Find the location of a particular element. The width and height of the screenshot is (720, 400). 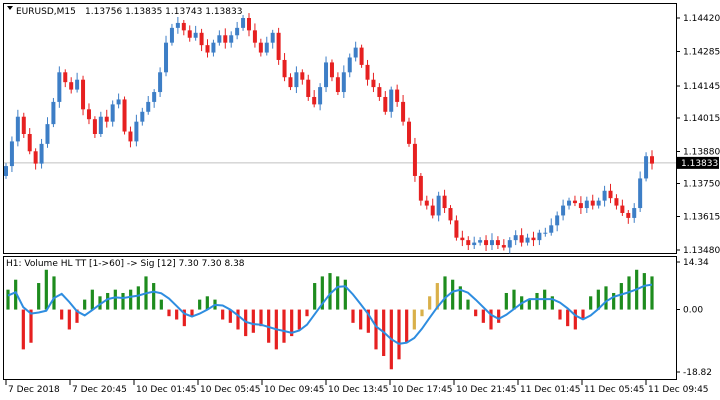

price-tick-label: 1.13480 is located at coordinates (701, 251).